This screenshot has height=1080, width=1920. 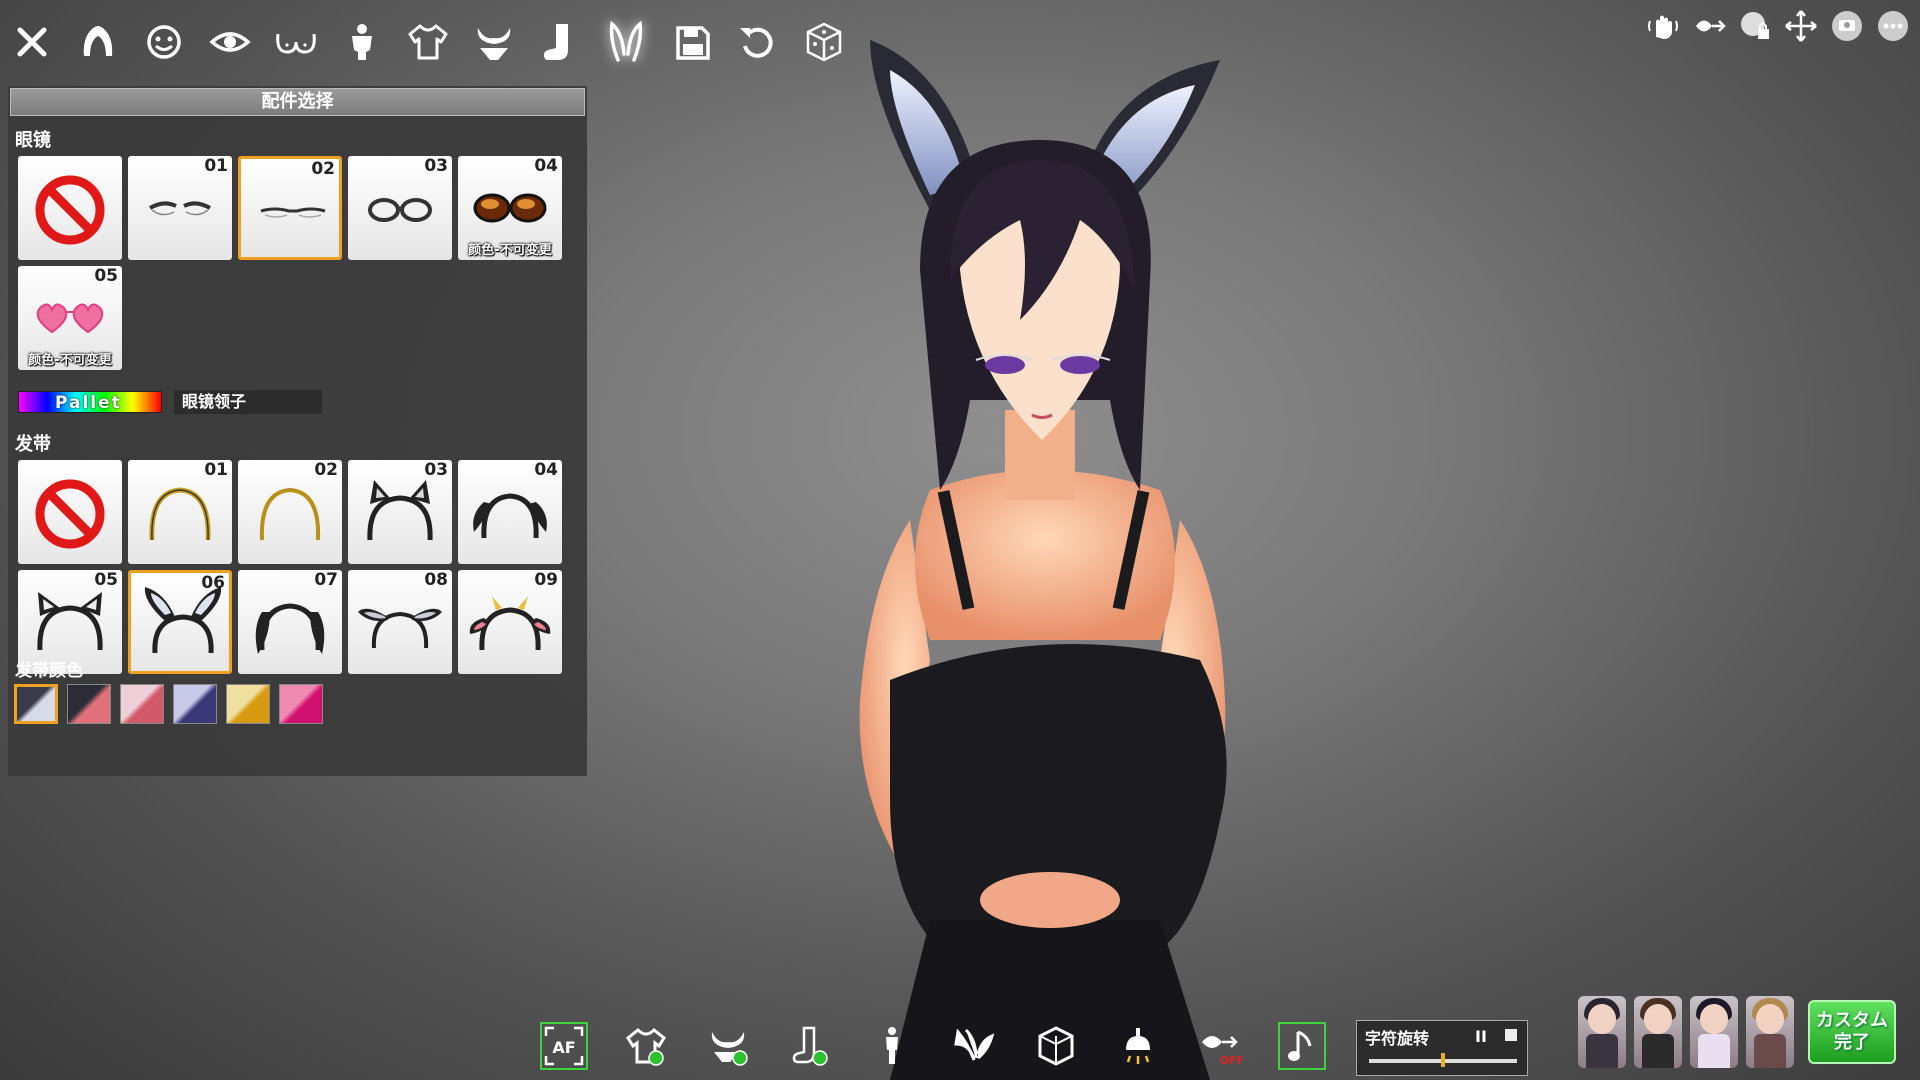 I want to click on close-icon, so click(x=32, y=42).